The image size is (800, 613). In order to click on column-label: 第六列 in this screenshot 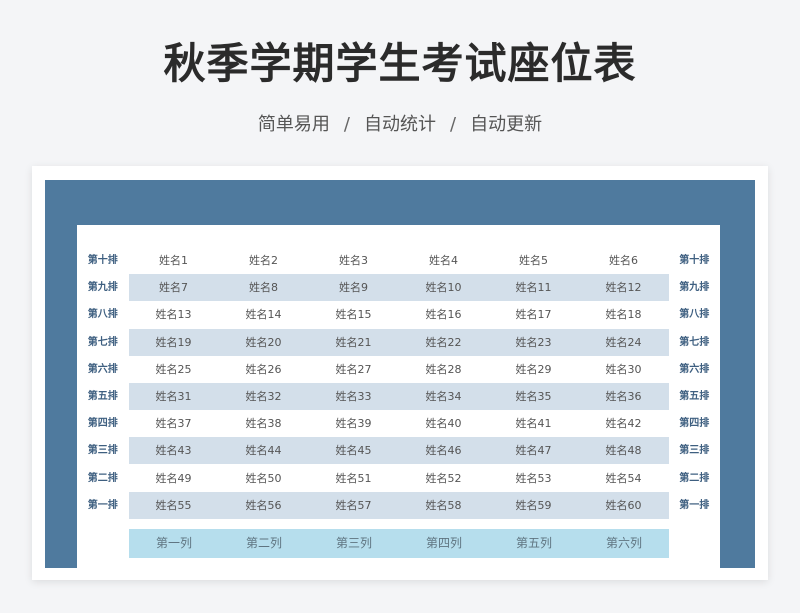, I will do `click(623, 543)`.